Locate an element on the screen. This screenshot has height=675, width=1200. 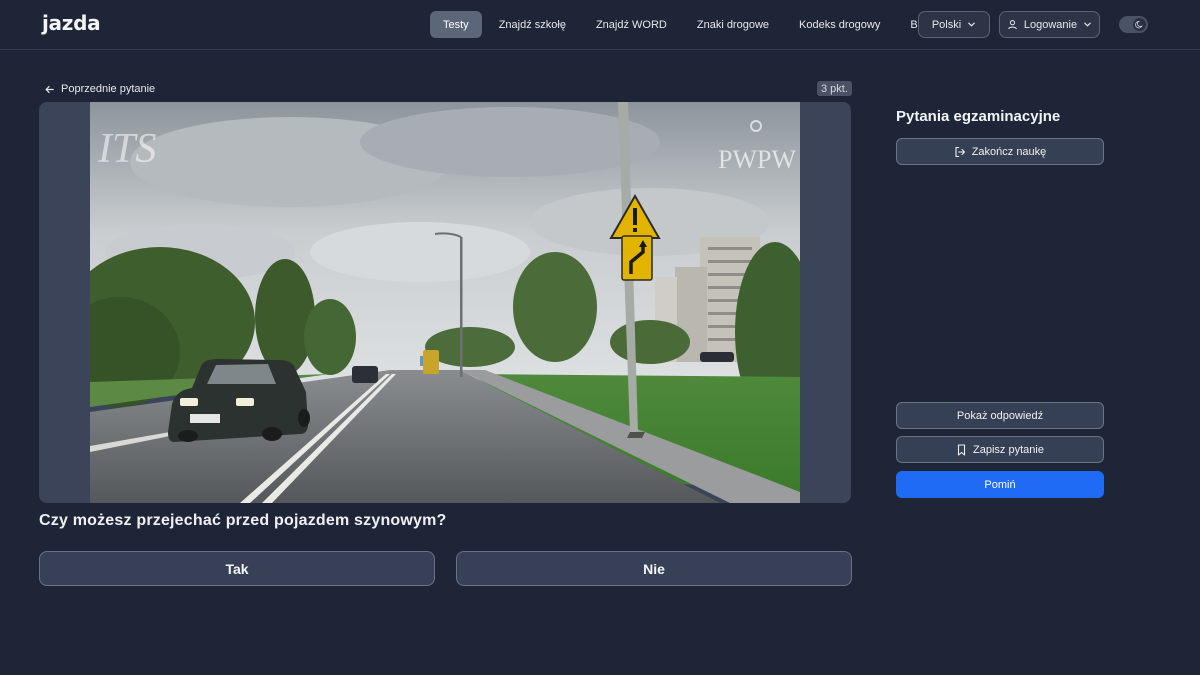
nav-item-road-signs: Znaki drogowe is located at coordinates (733, 24).